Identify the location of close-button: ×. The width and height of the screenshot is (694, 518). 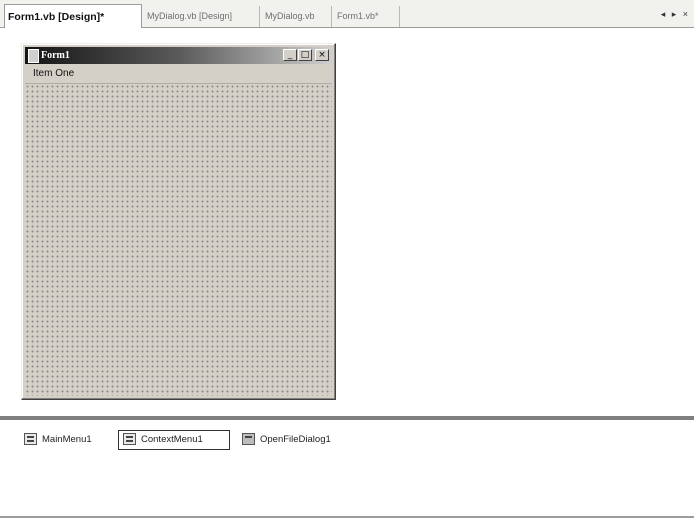
(322, 55).